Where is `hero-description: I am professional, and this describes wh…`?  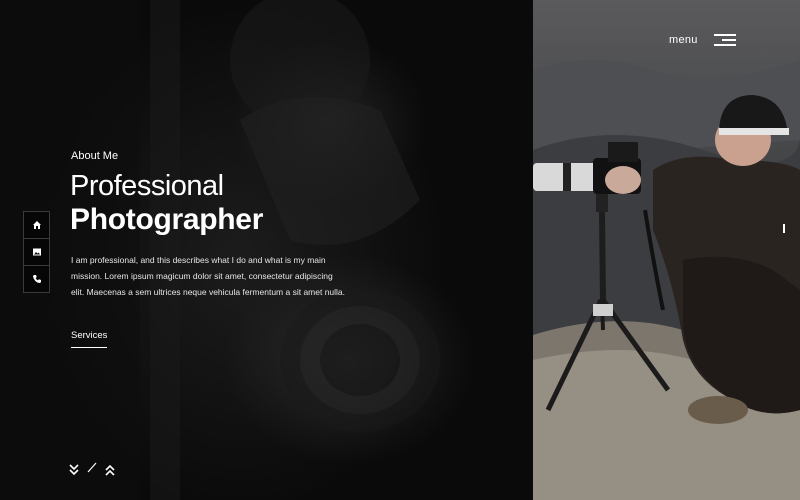 hero-description: I am professional, and this describes wh… is located at coordinates (208, 276).